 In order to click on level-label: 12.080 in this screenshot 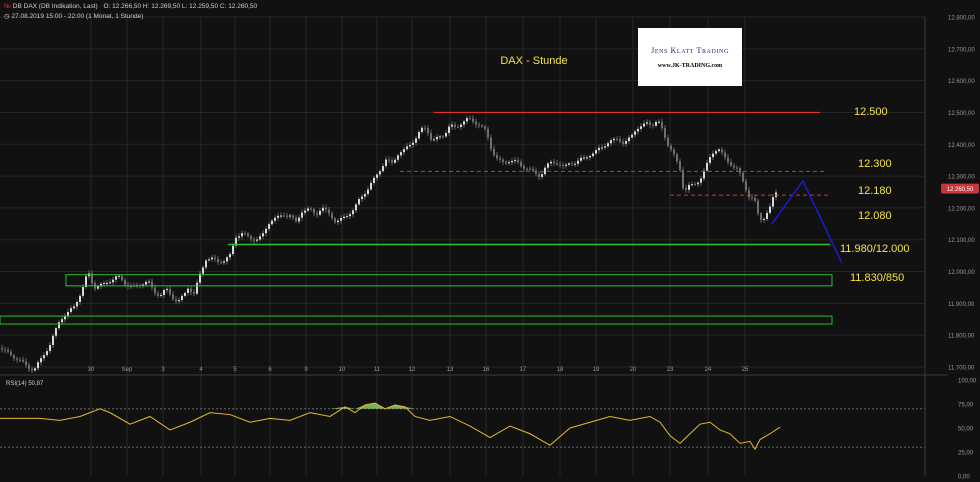, I will do `click(875, 216)`.